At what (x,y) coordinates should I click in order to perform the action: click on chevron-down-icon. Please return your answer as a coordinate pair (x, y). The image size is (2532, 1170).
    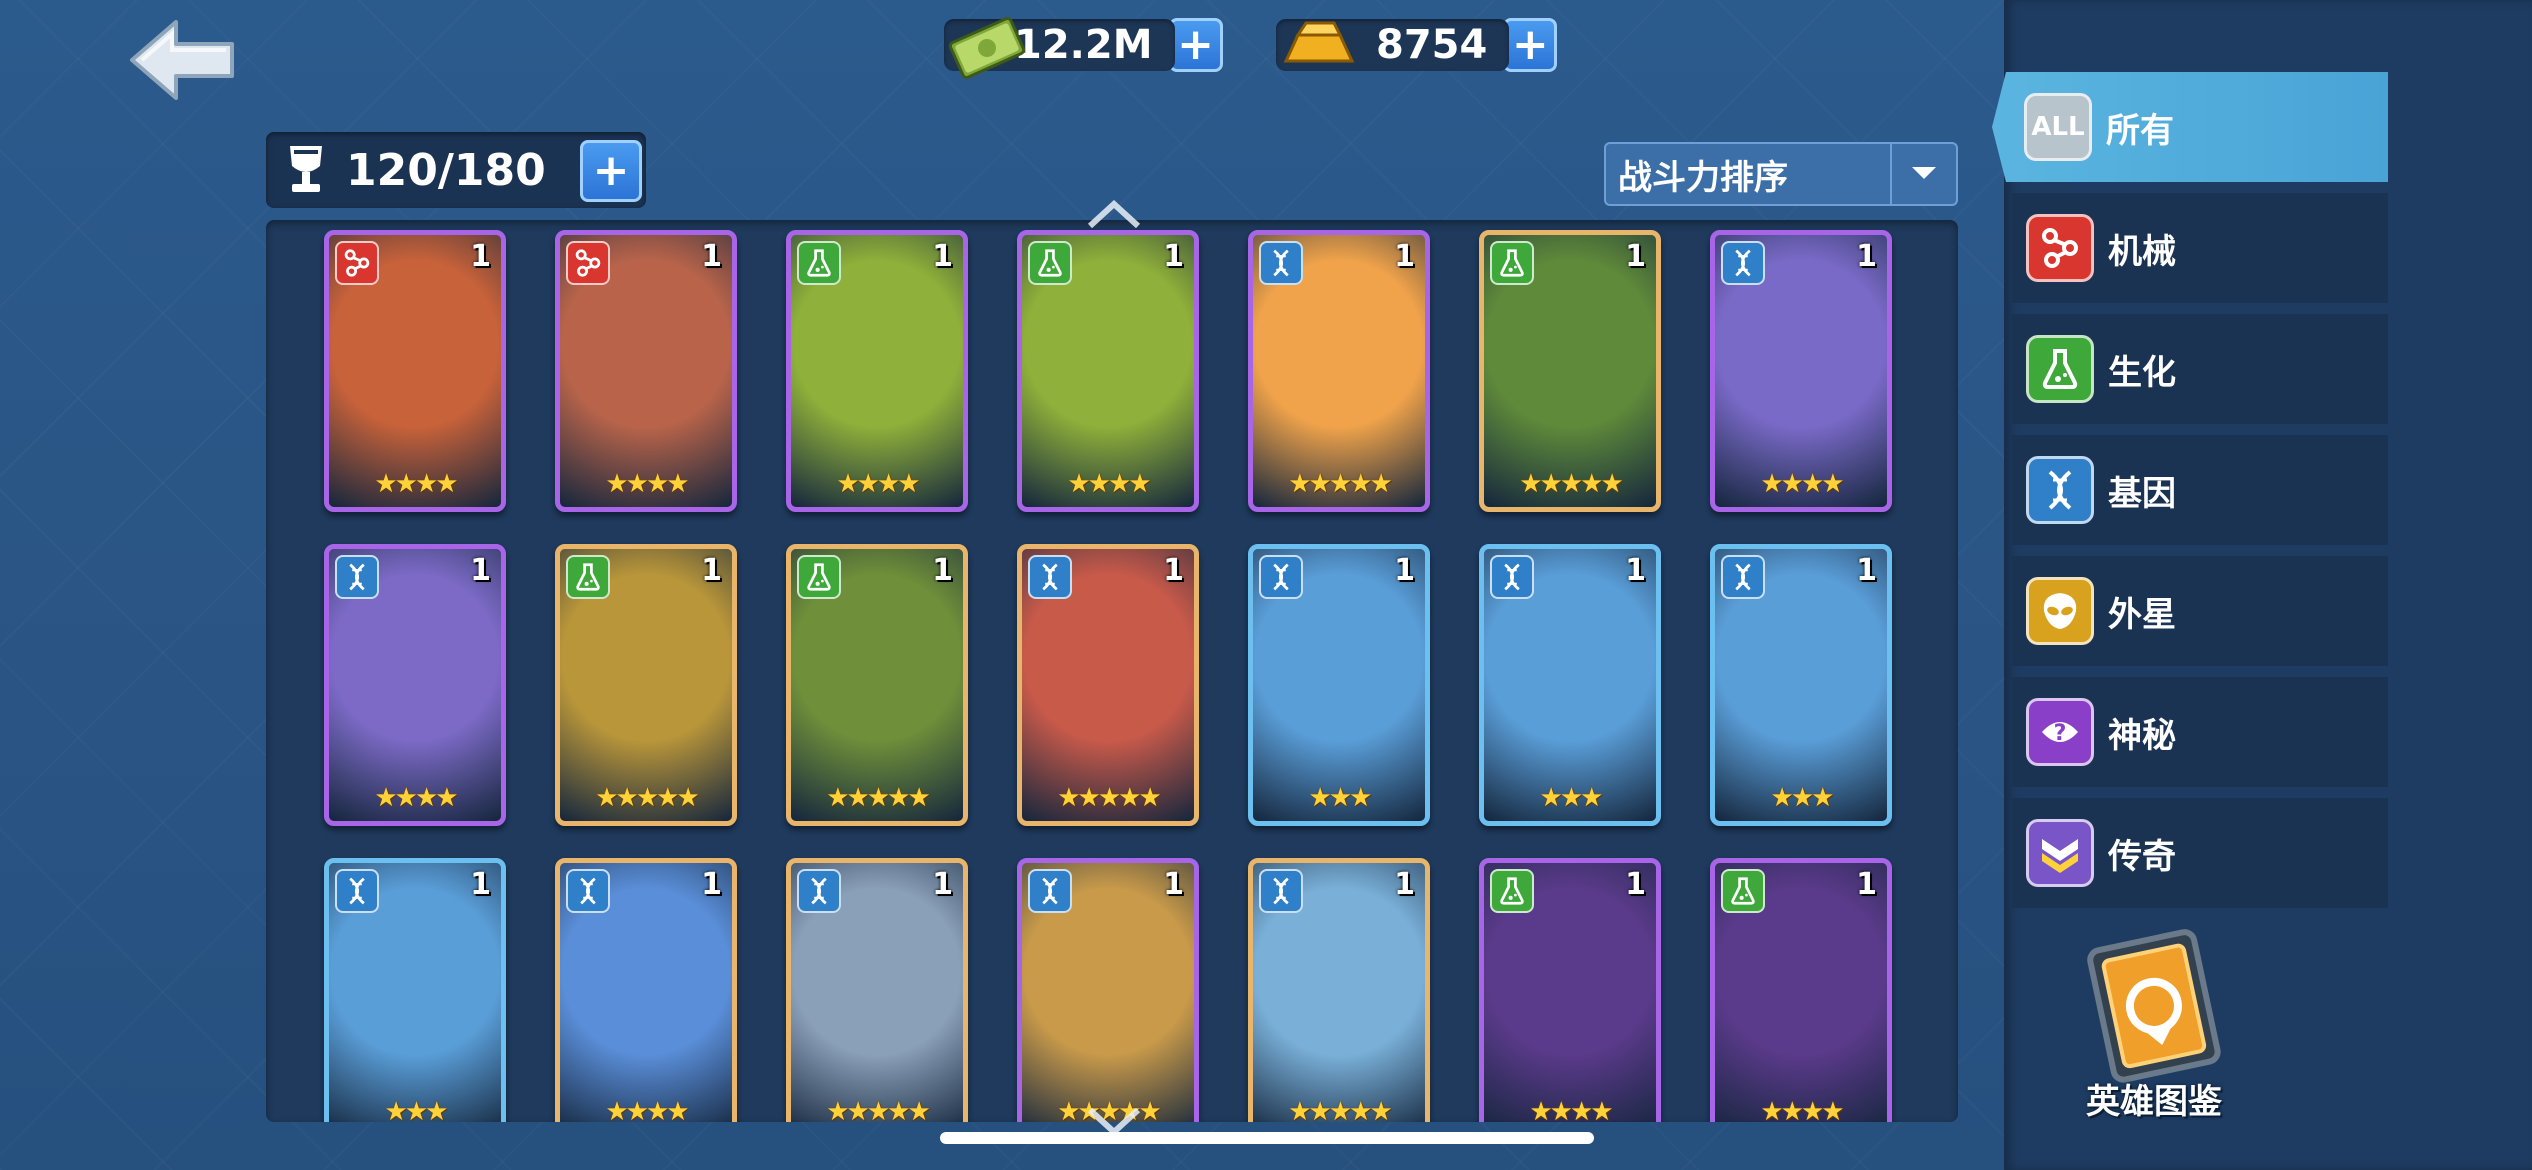
    Looking at the image, I should click on (1923, 174).